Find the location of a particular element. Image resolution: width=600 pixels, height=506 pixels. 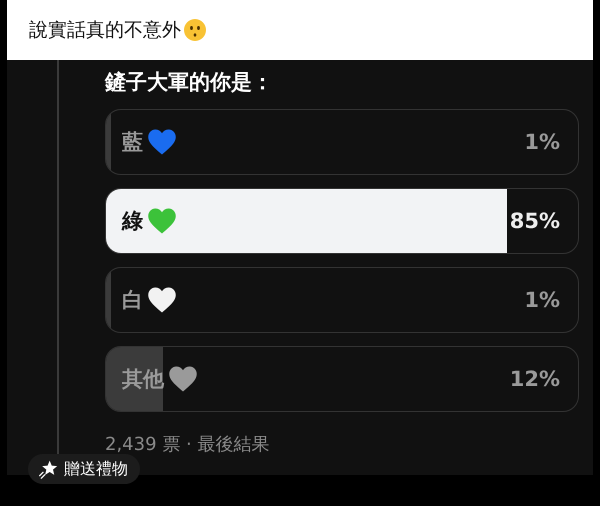

percent-text: 85% is located at coordinates (535, 221).